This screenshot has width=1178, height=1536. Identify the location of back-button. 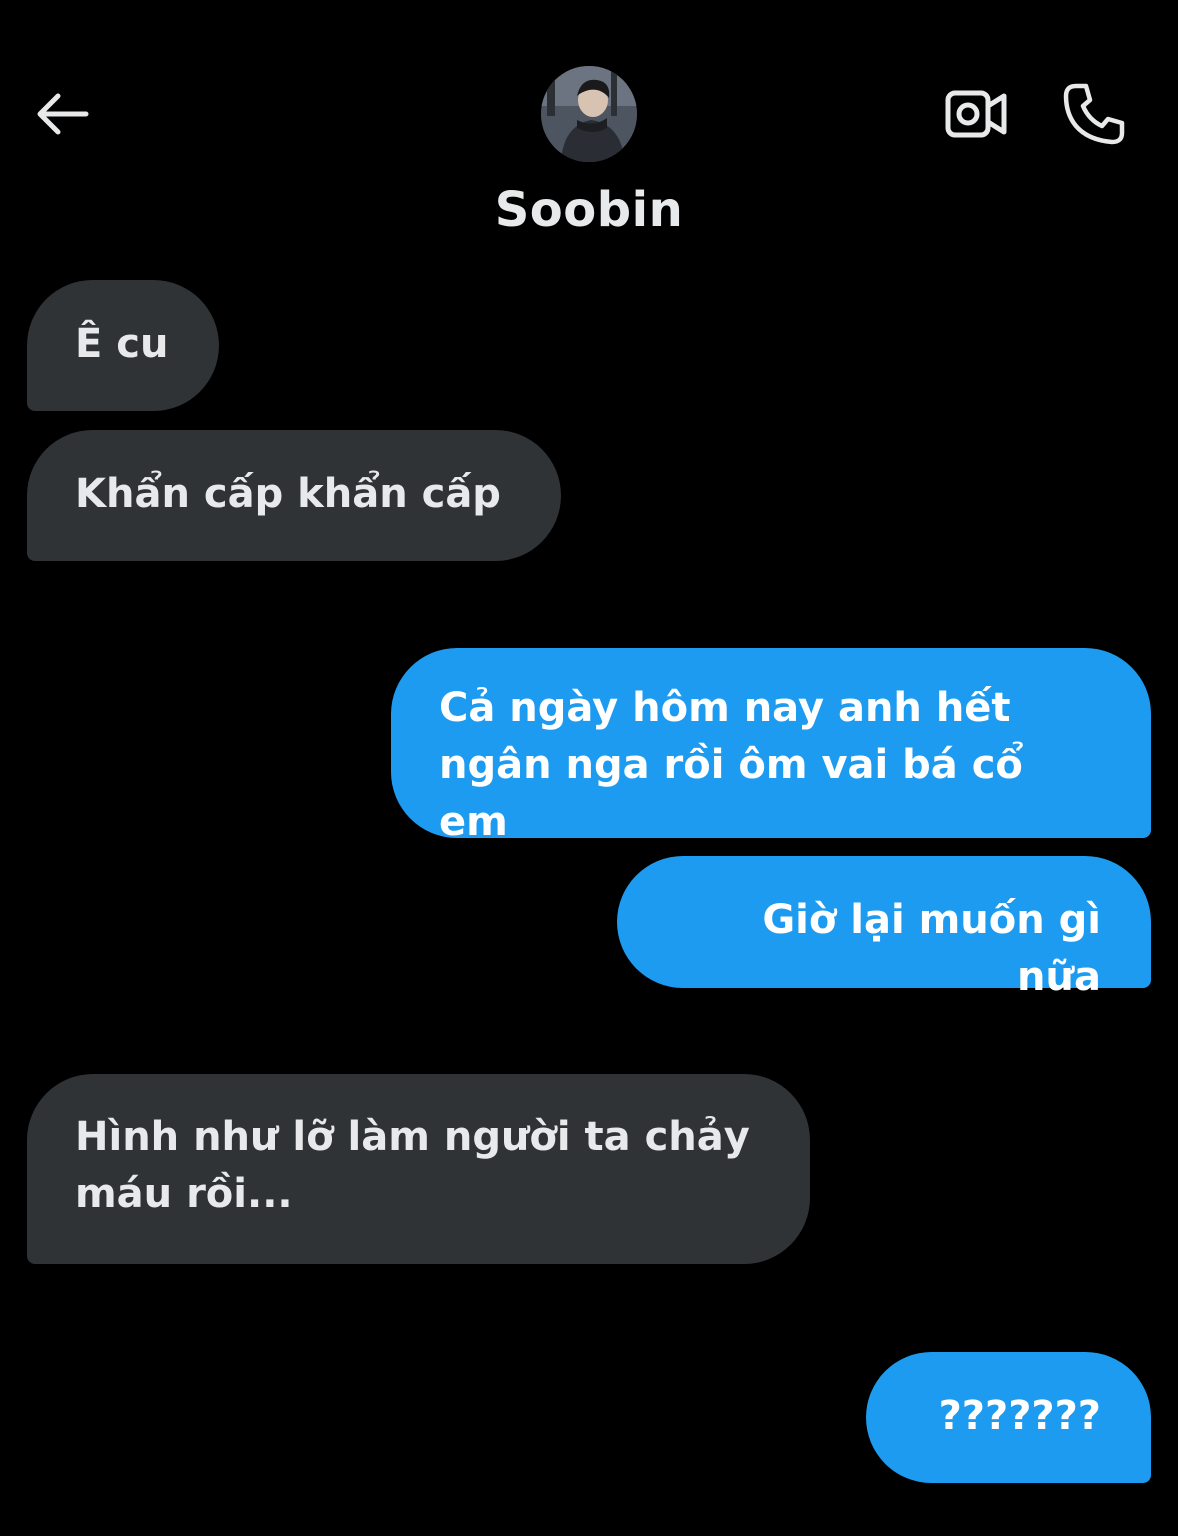
(62, 114).